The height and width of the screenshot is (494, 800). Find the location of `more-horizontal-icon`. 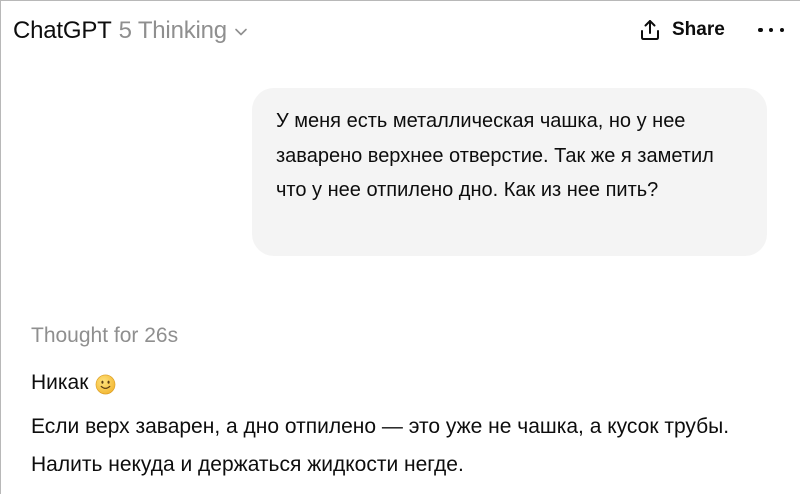

more-horizontal-icon is located at coordinates (760, 30).